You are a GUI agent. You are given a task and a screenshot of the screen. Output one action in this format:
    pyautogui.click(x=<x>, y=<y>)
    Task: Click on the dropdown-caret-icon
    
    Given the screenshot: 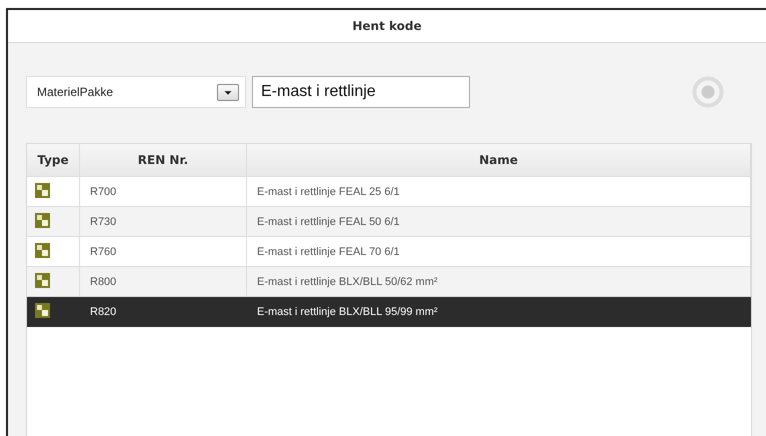 What is the action you would take?
    pyautogui.click(x=228, y=92)
    